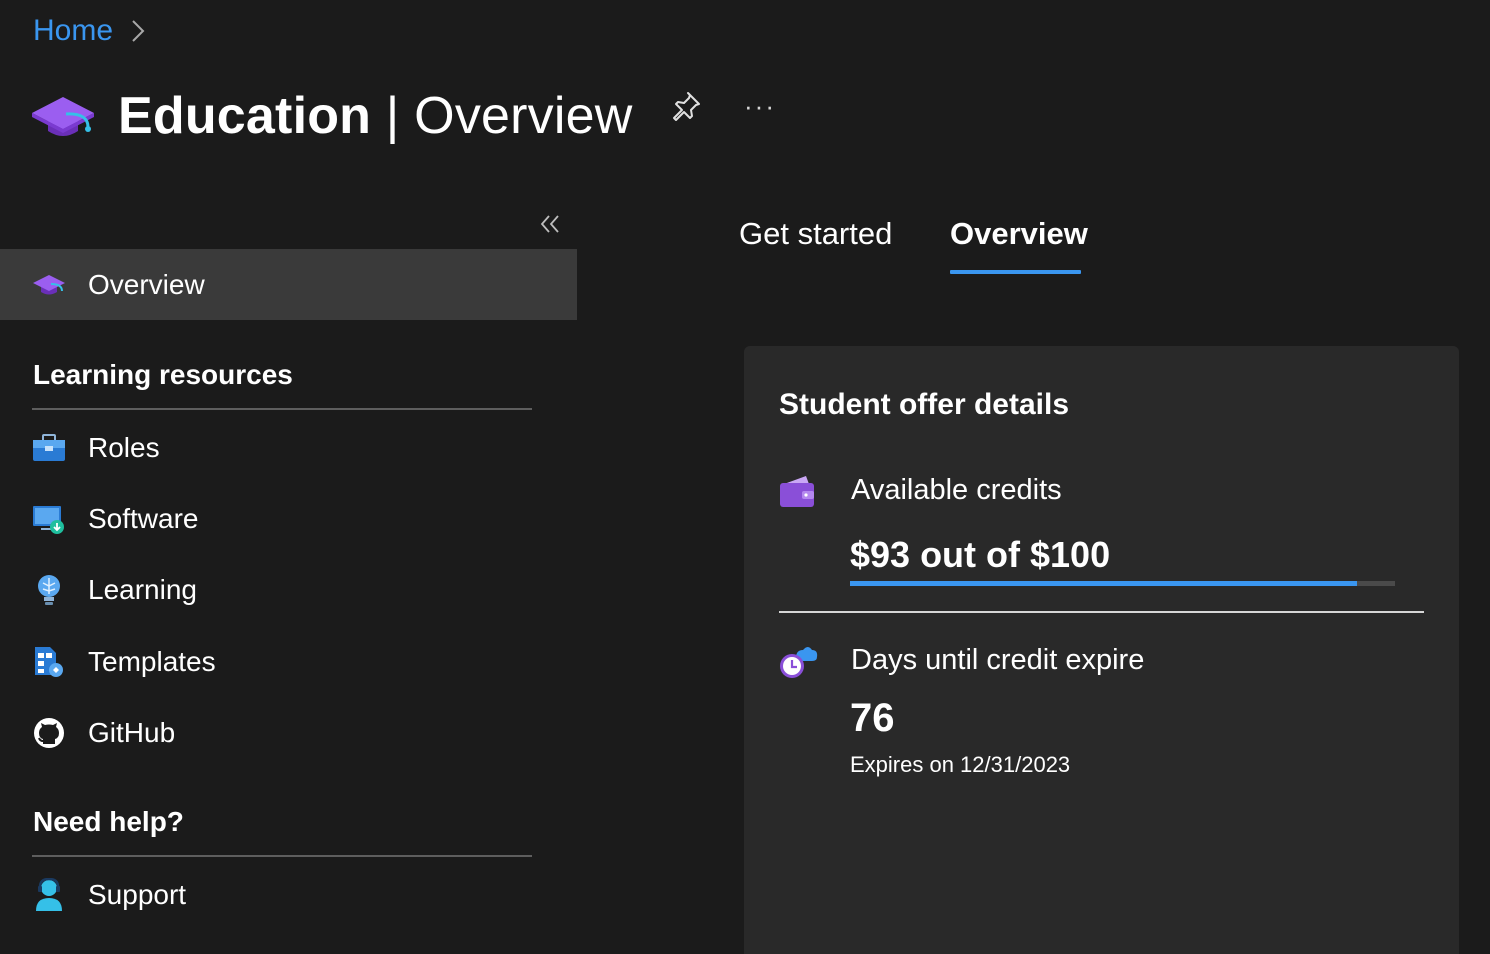 The height and width of the screenshot is (954, 1490). What do you see at coordinates (960, 764) in the screenshot?
I see `expiry-date-text: Expires on 12/31/2023` at bounding box center [960, 764].